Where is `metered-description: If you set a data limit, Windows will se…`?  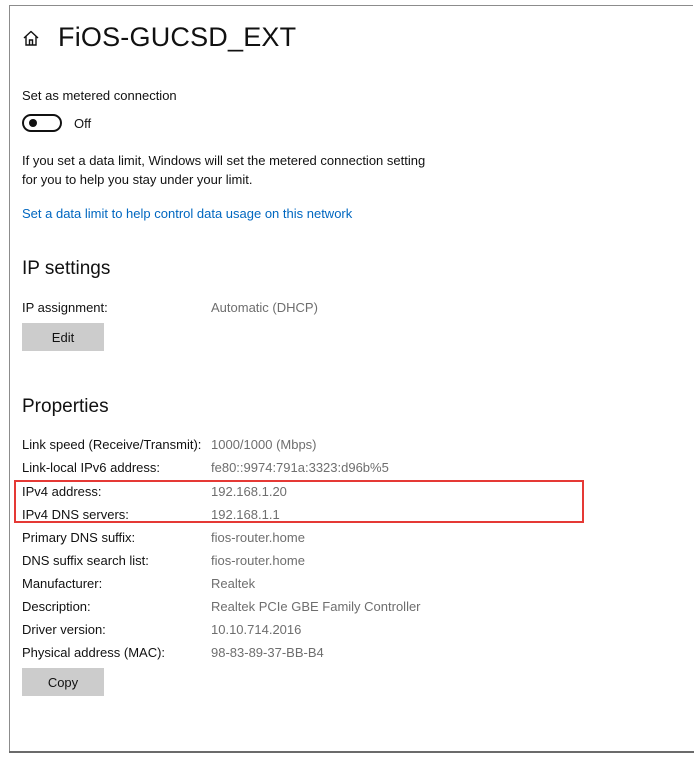
metered-description: If you set a data limit, Windows will se… is located at coordinates (224, 170).